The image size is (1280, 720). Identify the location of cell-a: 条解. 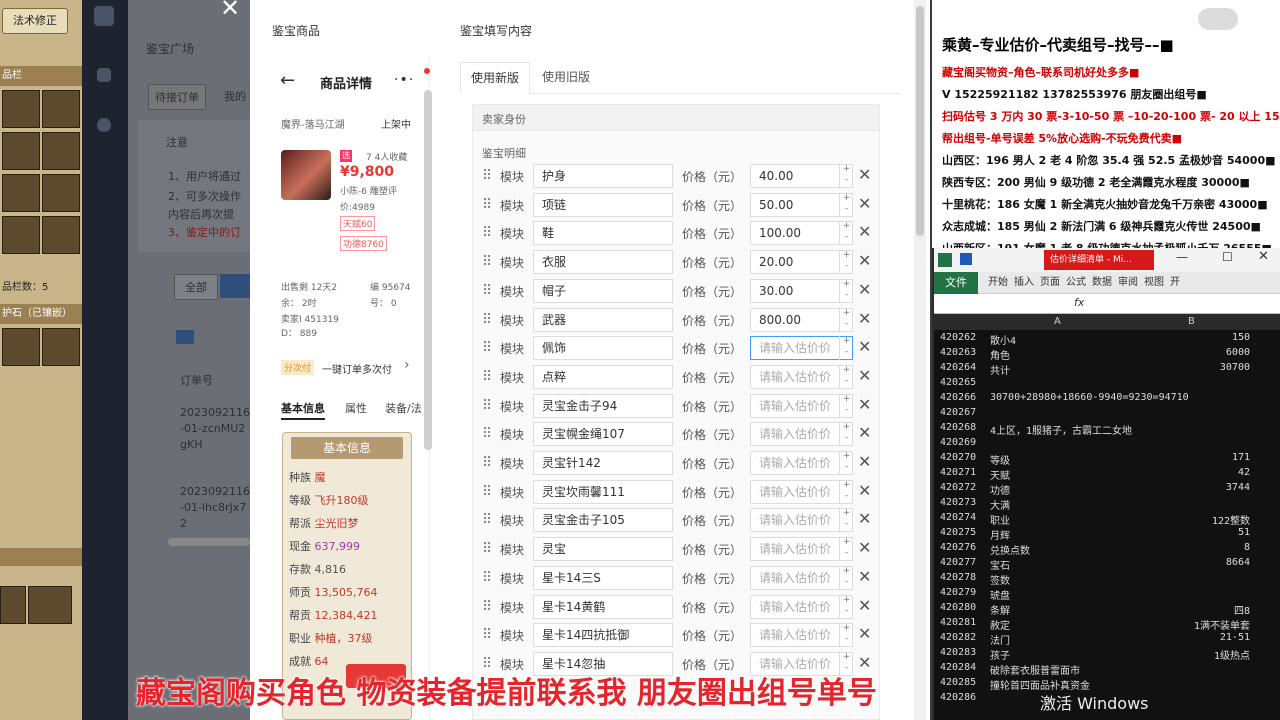
(1000, 609).